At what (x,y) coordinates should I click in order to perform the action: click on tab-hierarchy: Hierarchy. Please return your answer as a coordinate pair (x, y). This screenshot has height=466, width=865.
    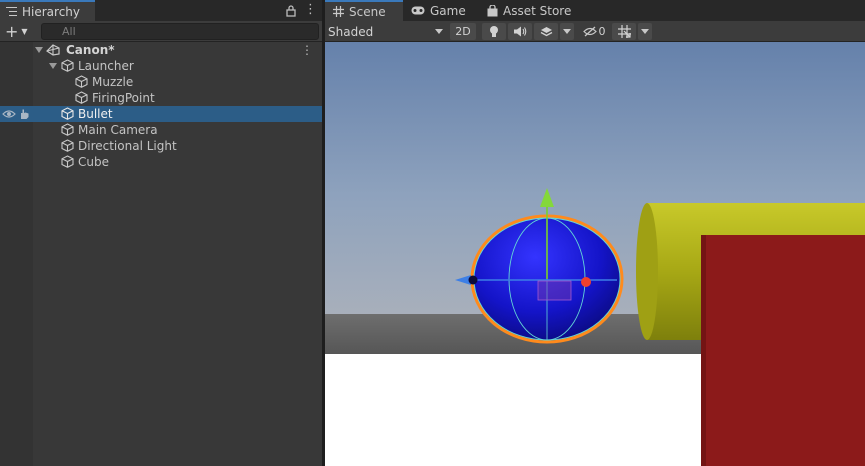
    Looking at the image, I should click on (47, 10).